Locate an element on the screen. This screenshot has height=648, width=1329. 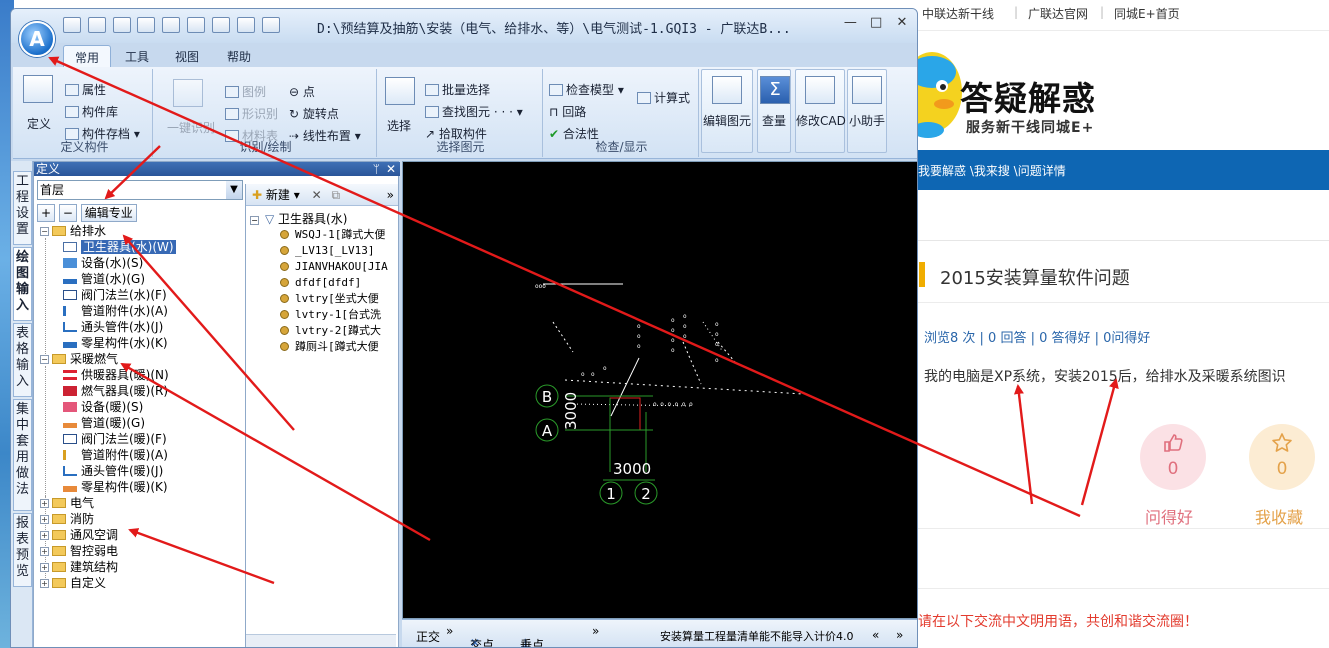
formula-button: 计算式 is located at coordinates (663, 97).